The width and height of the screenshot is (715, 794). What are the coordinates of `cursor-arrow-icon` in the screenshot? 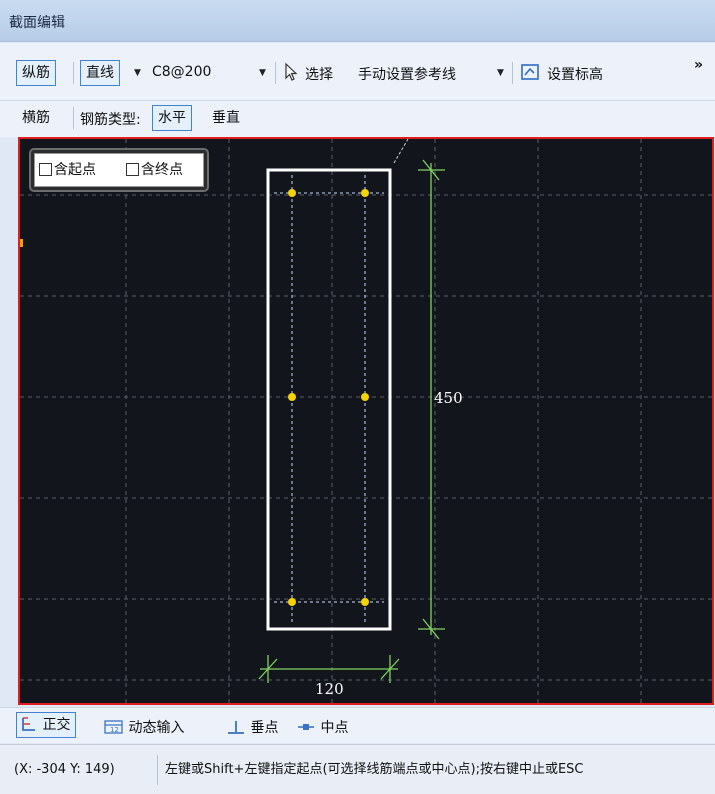 It's located at (291, 72).